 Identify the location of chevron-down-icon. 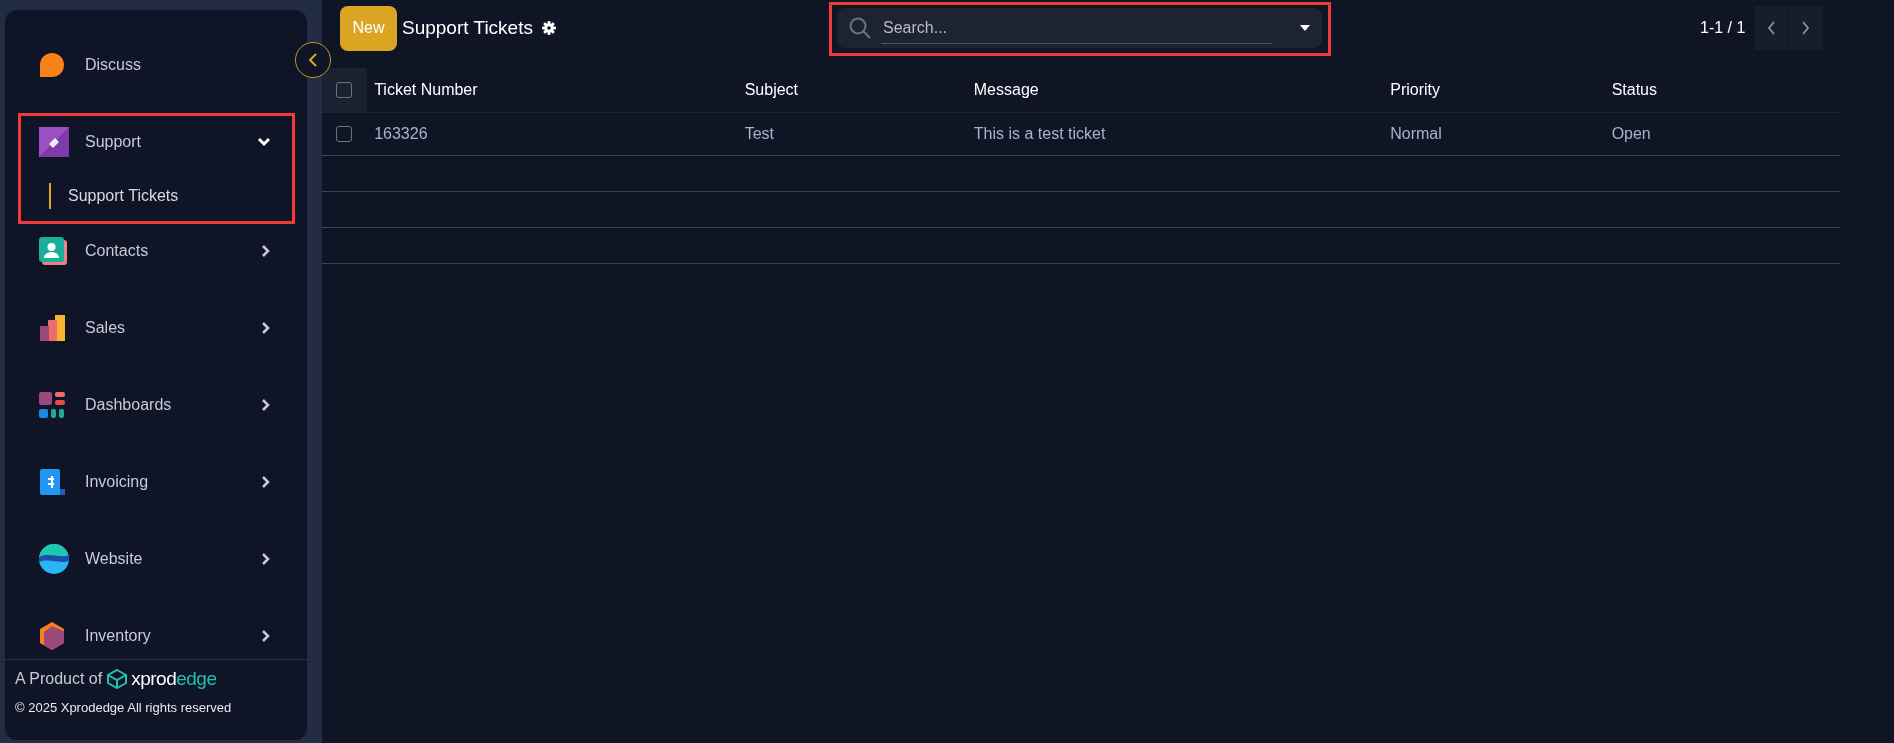
(264, 141).